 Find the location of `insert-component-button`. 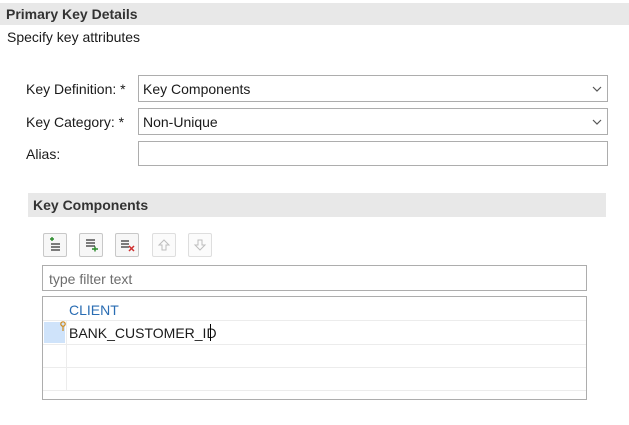

insert-component-button is located at coordinates (91, 245).